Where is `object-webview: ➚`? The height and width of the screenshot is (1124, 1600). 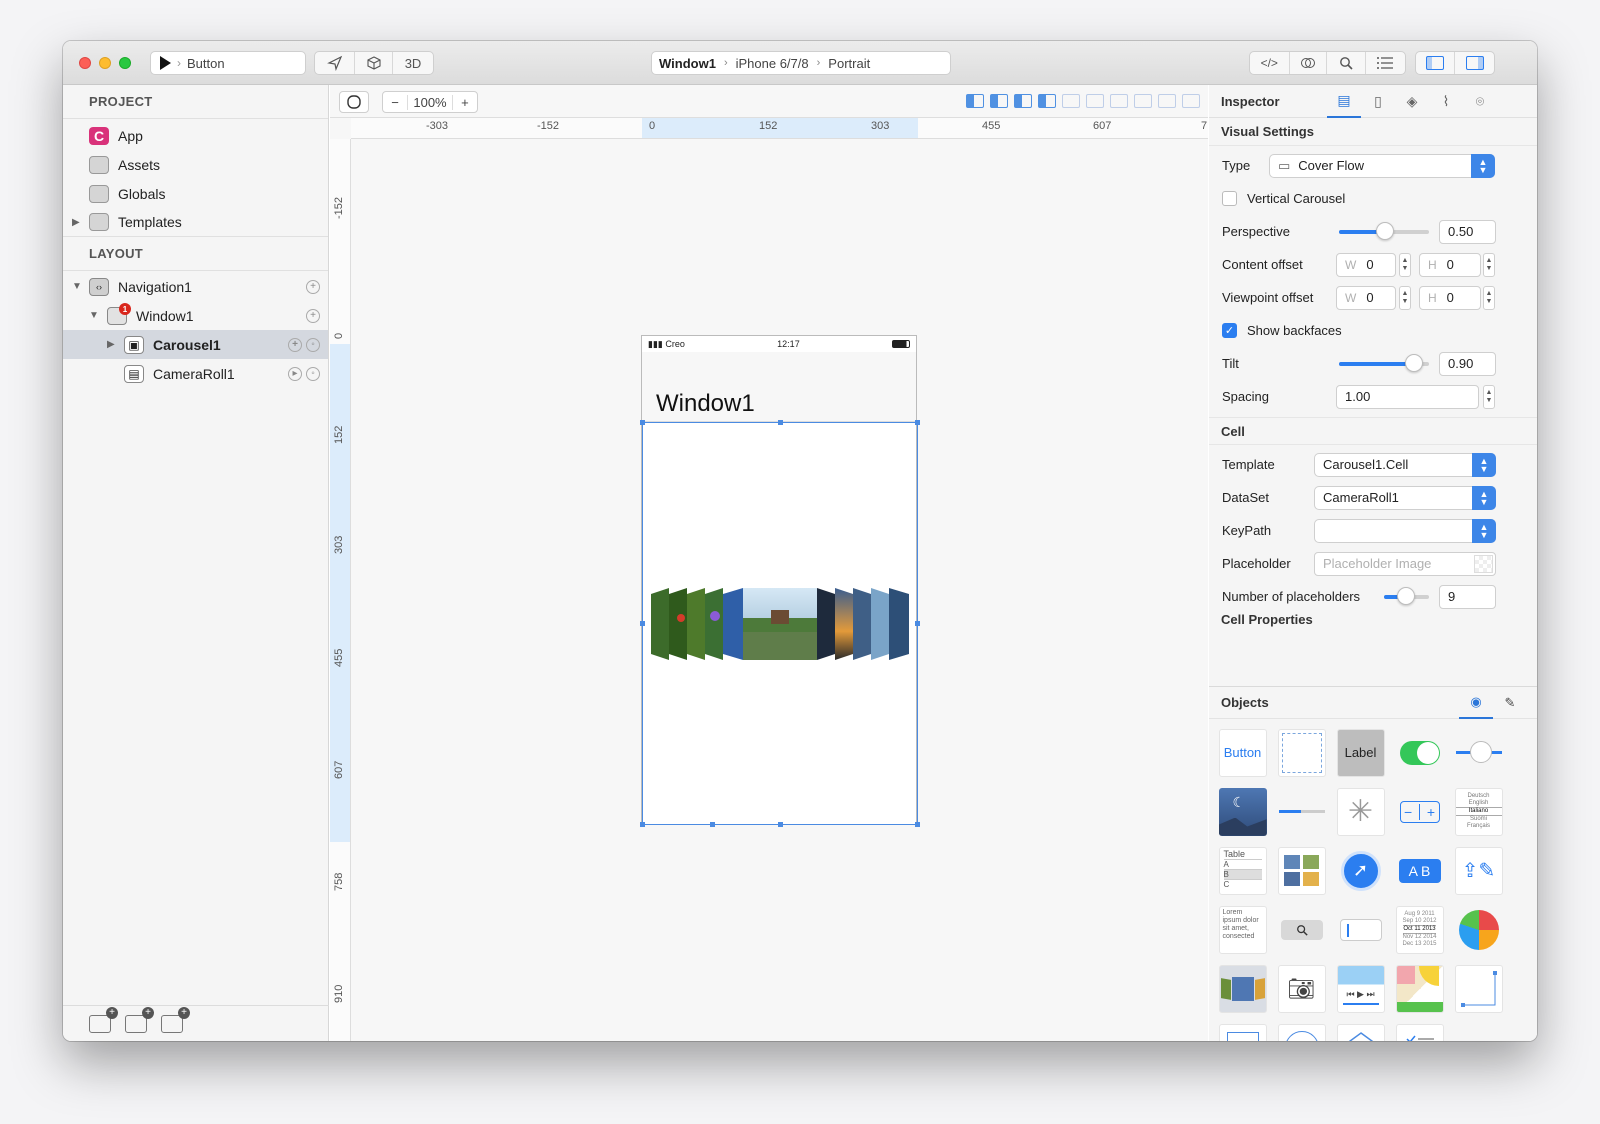
object-webview: ➚ is located at coordinates (1360, 870).